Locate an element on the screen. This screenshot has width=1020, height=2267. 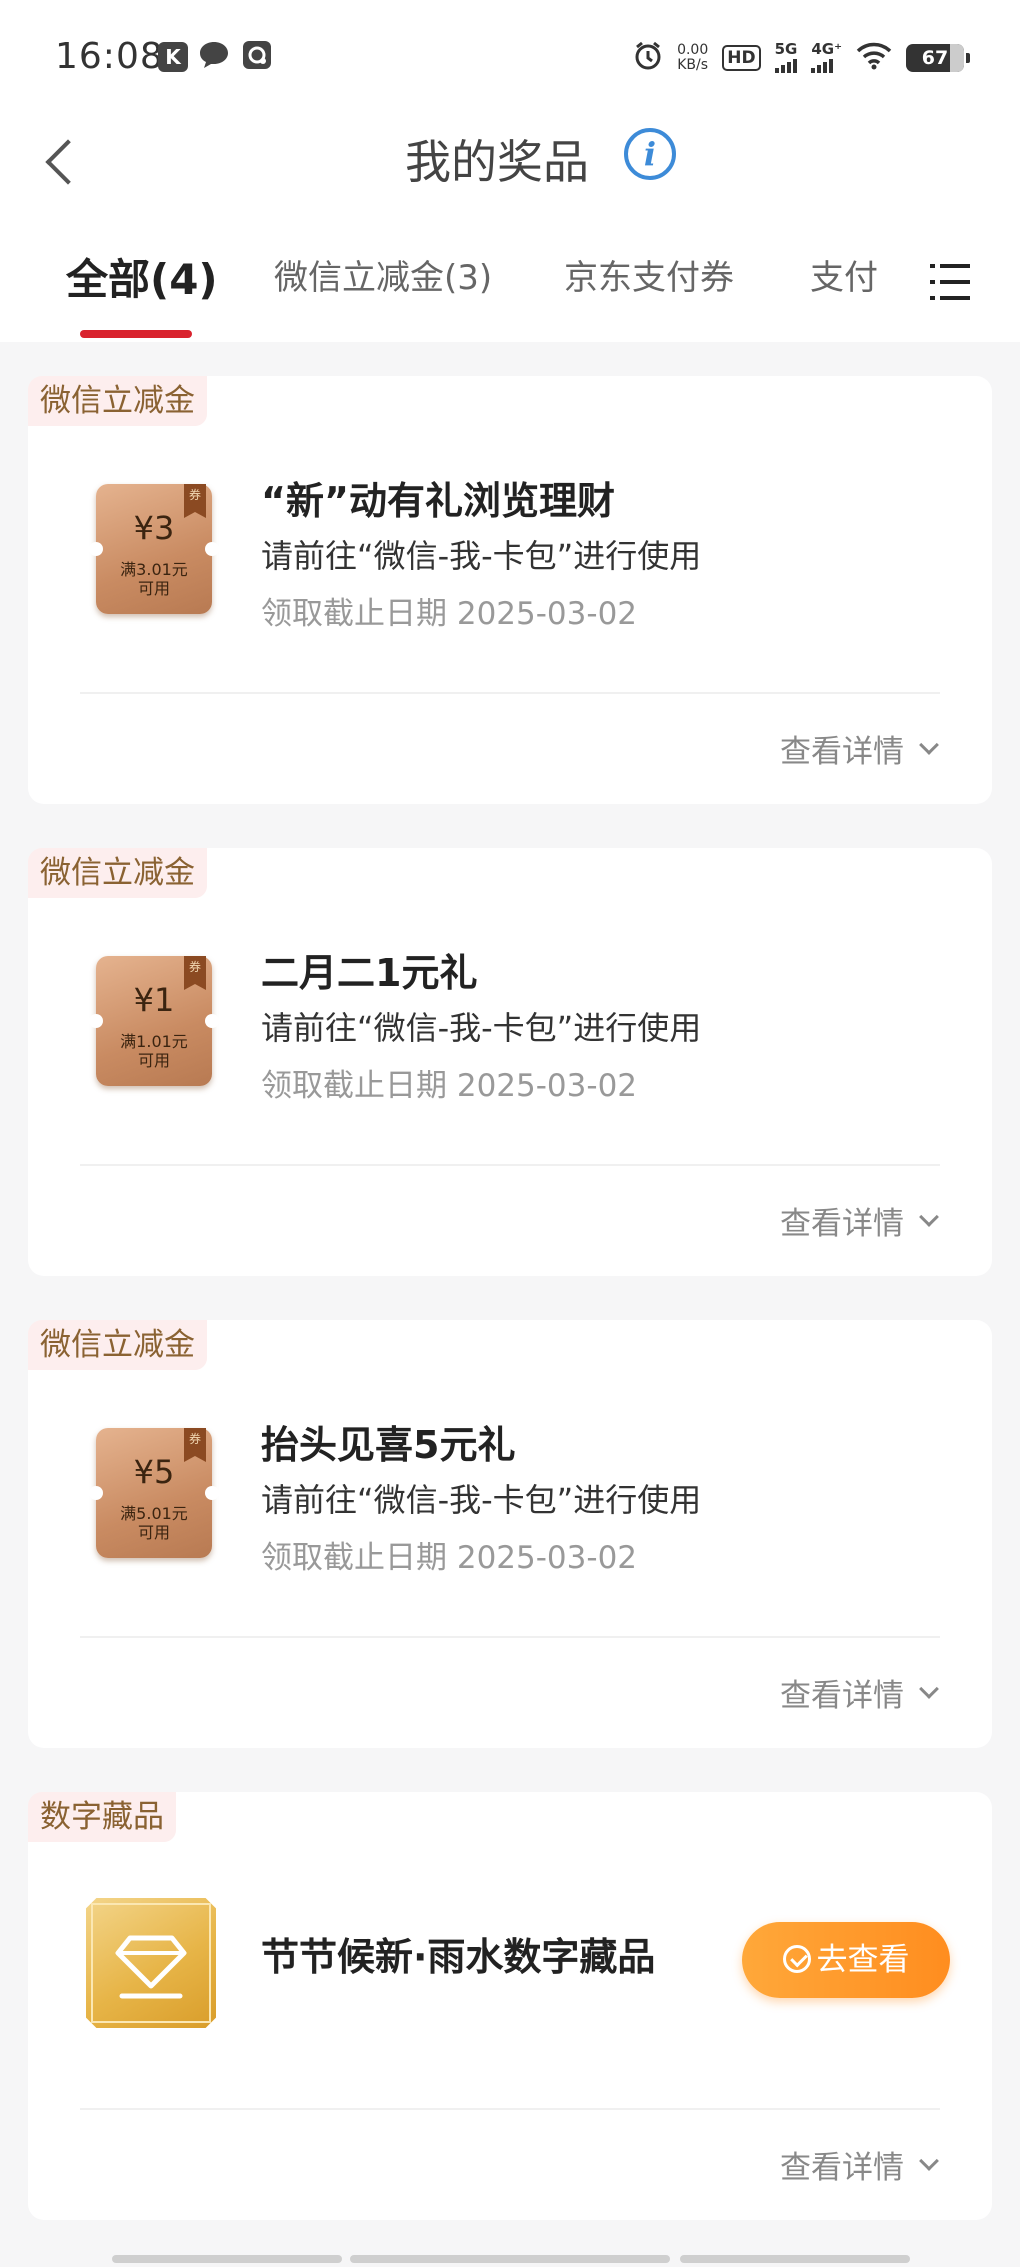
battery-level: 67 is located at coordinates (935, 58).